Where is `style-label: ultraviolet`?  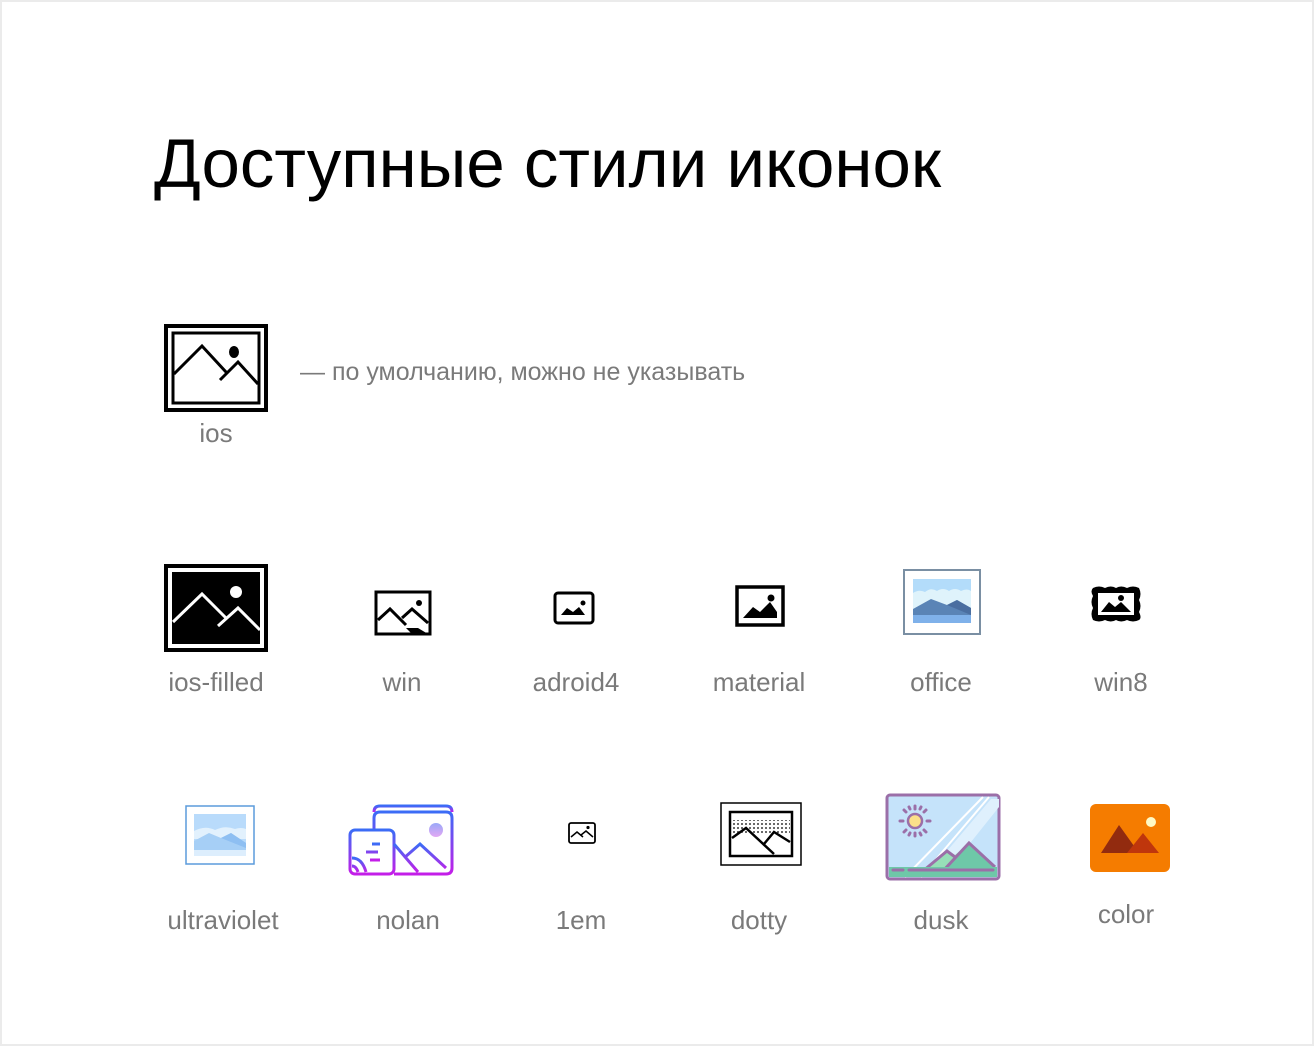 style-label: ultraviolet is located at coordinates (223, 920).